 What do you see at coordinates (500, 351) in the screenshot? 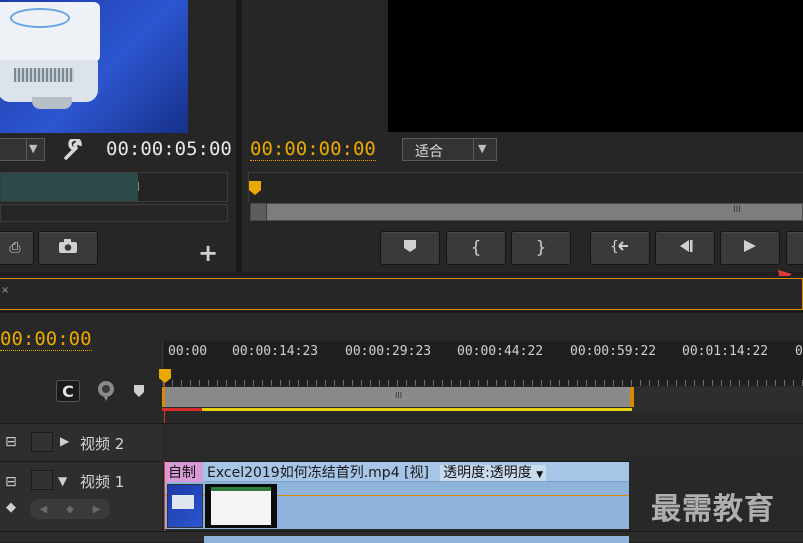
I see `ruler-label: 00:00:44:22` at bounding box center [500, 351].